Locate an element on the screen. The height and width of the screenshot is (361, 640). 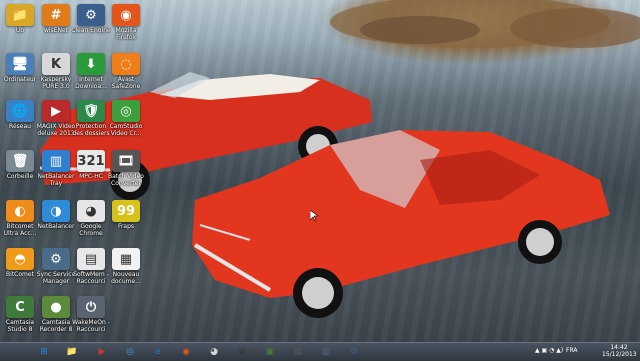
icon-label: wisENet is located at coordinates (56, 30).